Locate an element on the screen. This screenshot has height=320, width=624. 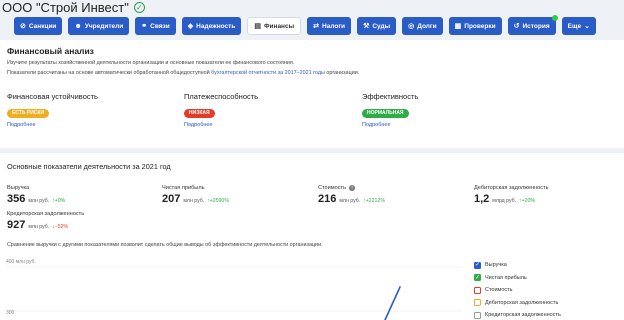
chevron-down-icon: ⌄ is located at coordinates (587, 26).